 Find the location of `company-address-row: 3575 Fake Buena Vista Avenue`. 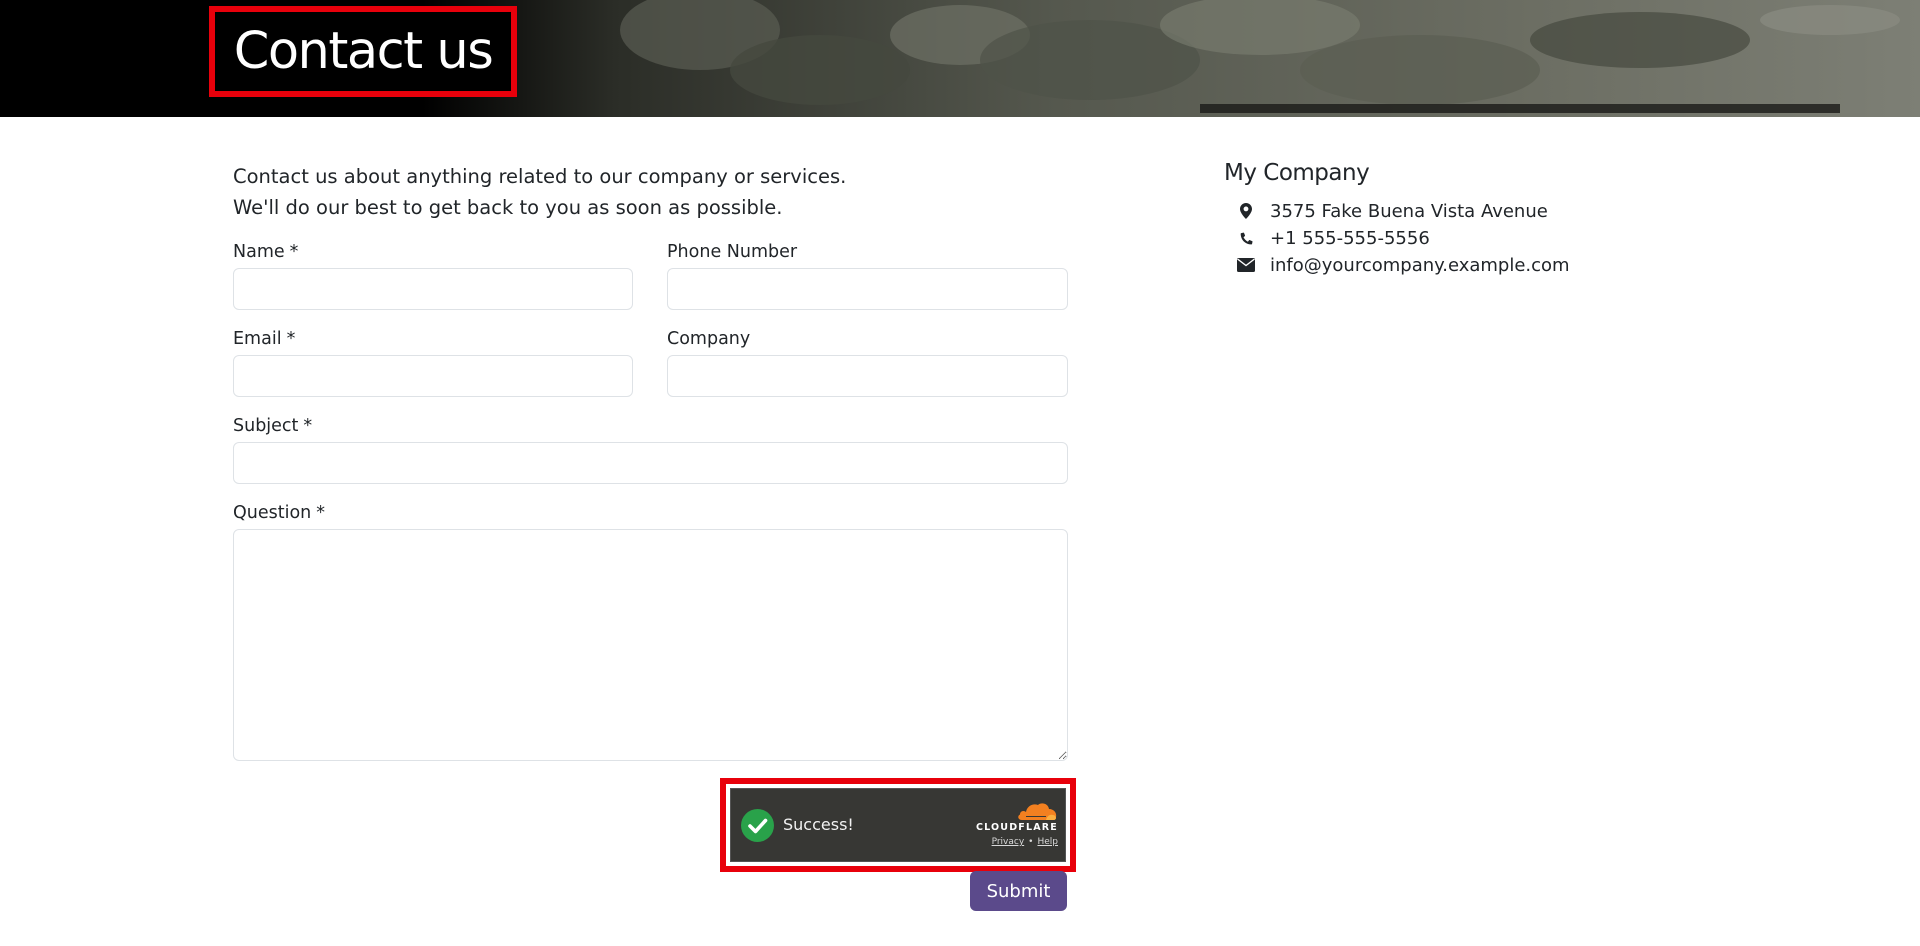

company-address-row: 3575 Fake Buena Vista Avenue is located at coordinates (1392, 211).